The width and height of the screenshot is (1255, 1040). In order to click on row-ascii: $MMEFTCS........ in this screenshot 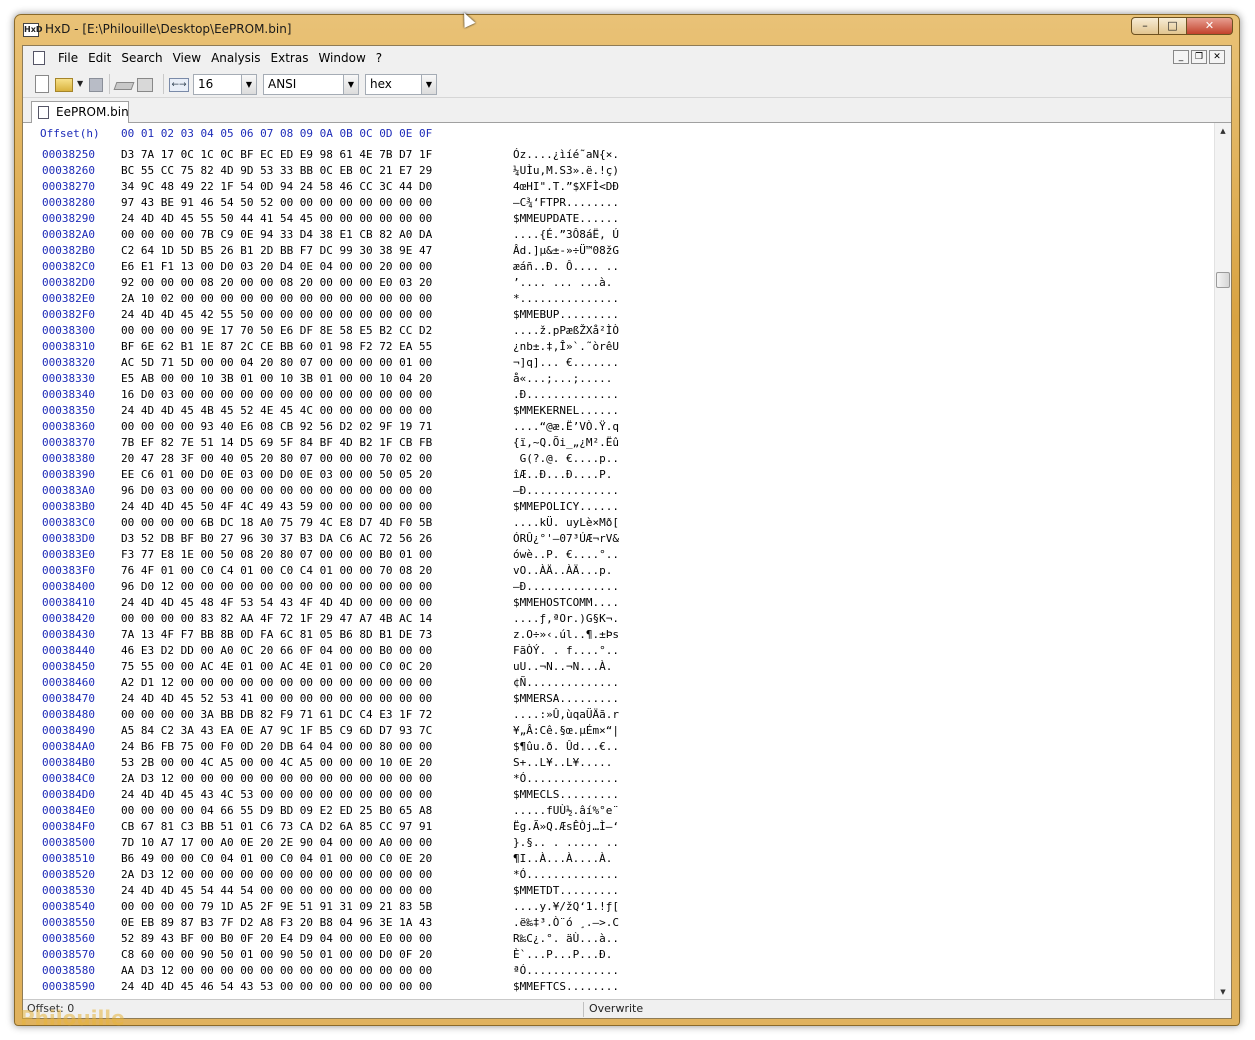, I will do `click(566, 987)`.